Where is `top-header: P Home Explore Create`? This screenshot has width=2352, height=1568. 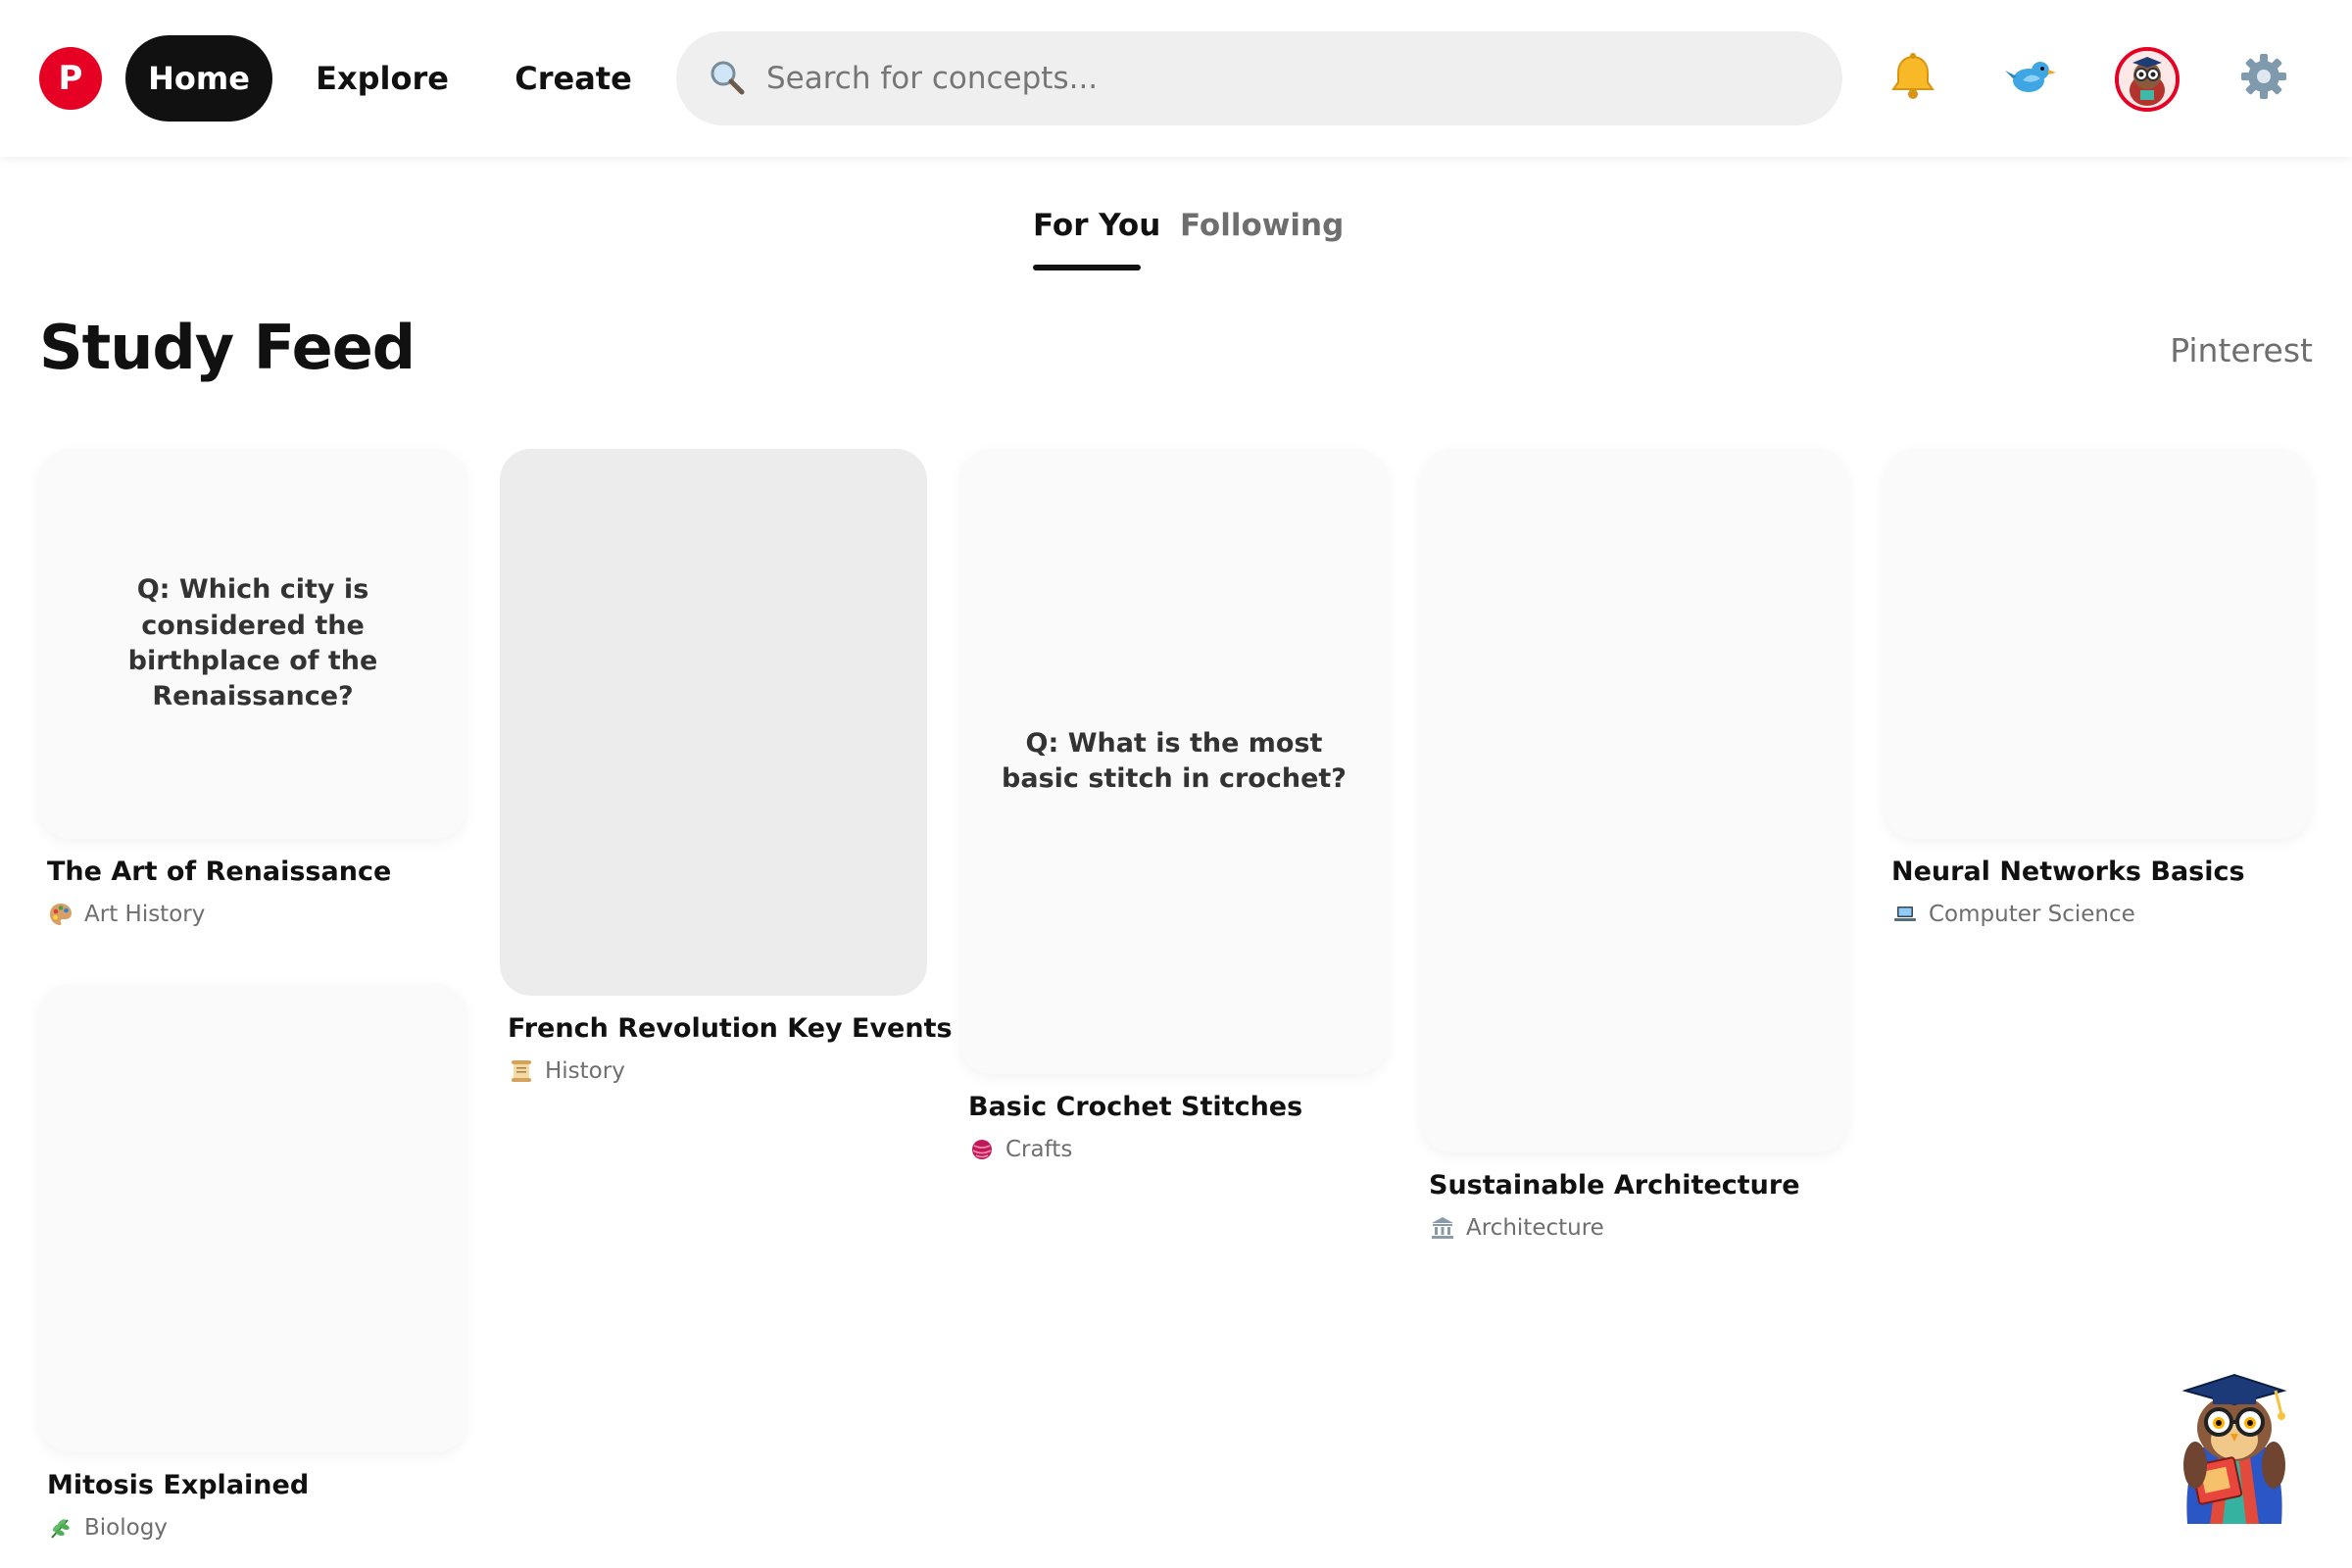 top-header: P Home Explore Create is located at coordinates (1176, 78).